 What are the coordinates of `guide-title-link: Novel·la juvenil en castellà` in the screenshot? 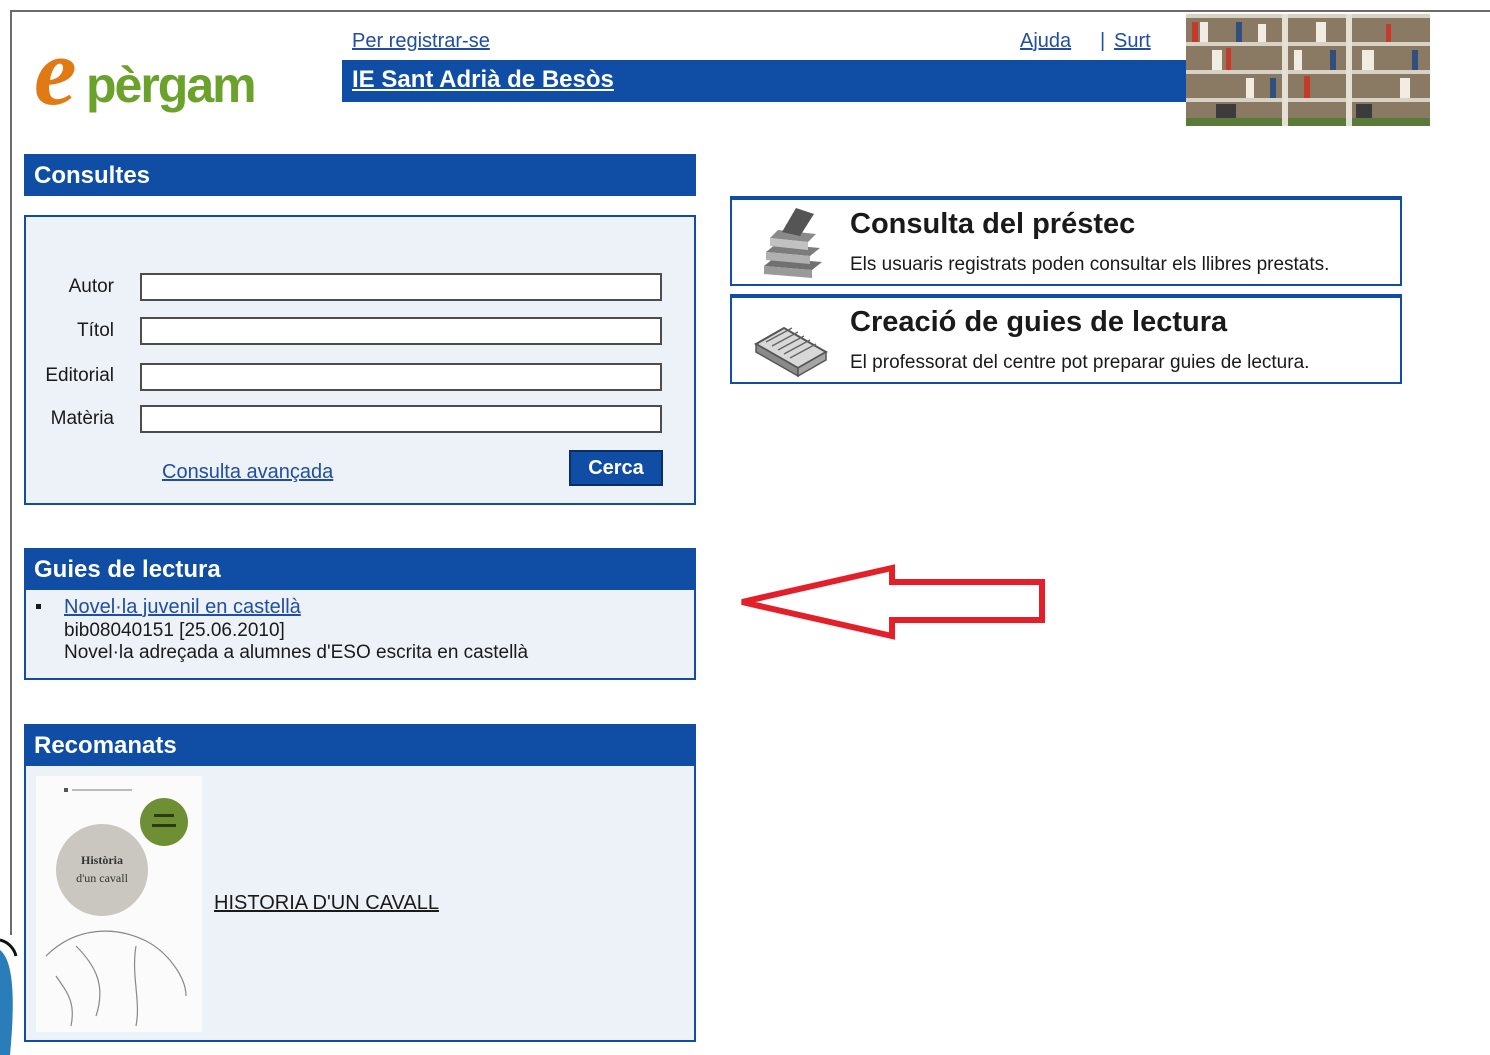 It's located at (182, 607).